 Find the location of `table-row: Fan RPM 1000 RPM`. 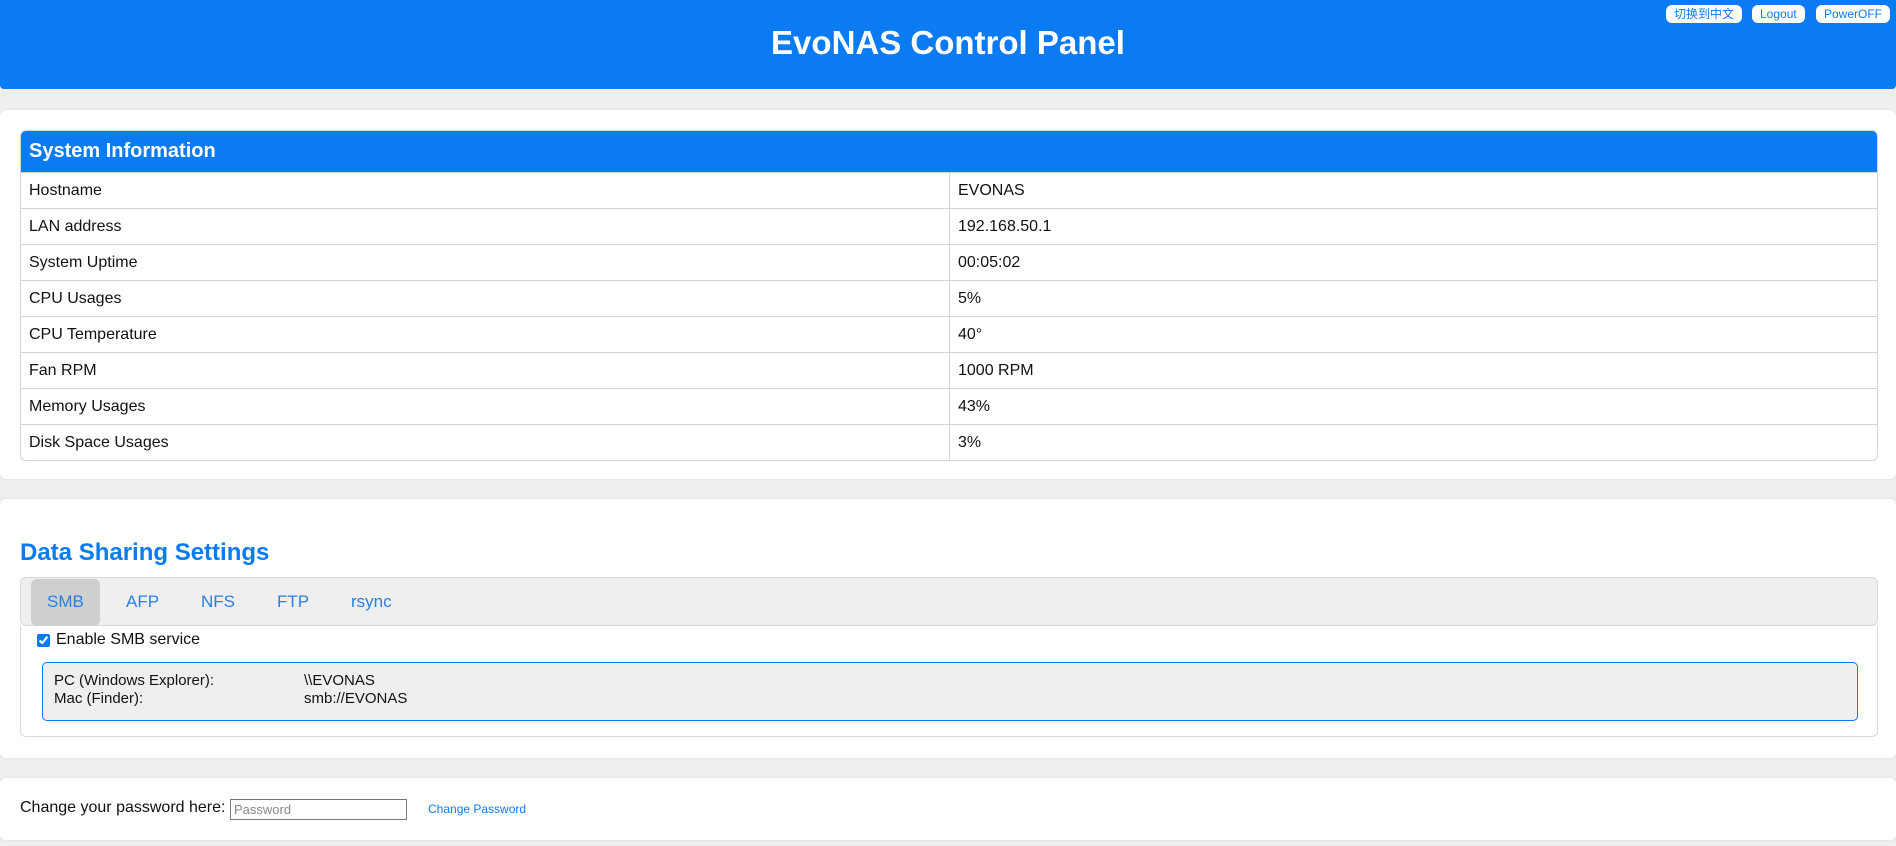

table-row: Fan RPM 1000 RPM is located at coordinates (949, 370).